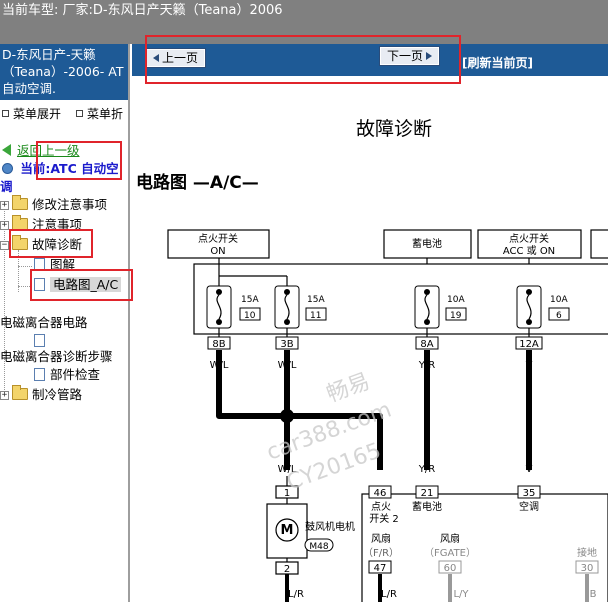 This screenshot has width=608, height=602. Describe the element at coordinates (599, 244) in the screenshot. I see `partial-box` at that location.